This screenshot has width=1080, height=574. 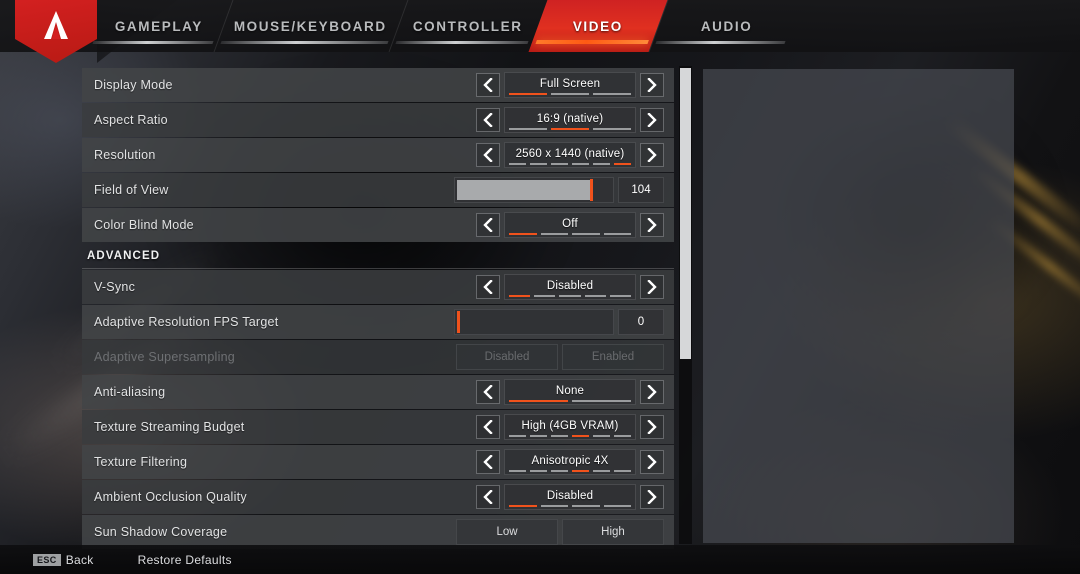 What do you see at coordinates (378, 357) in the screenshot?
I see `setting-row-adaptive-supersampling: Adaptive Supersampling Disabled Enabled` at bounding box center [378, 357].